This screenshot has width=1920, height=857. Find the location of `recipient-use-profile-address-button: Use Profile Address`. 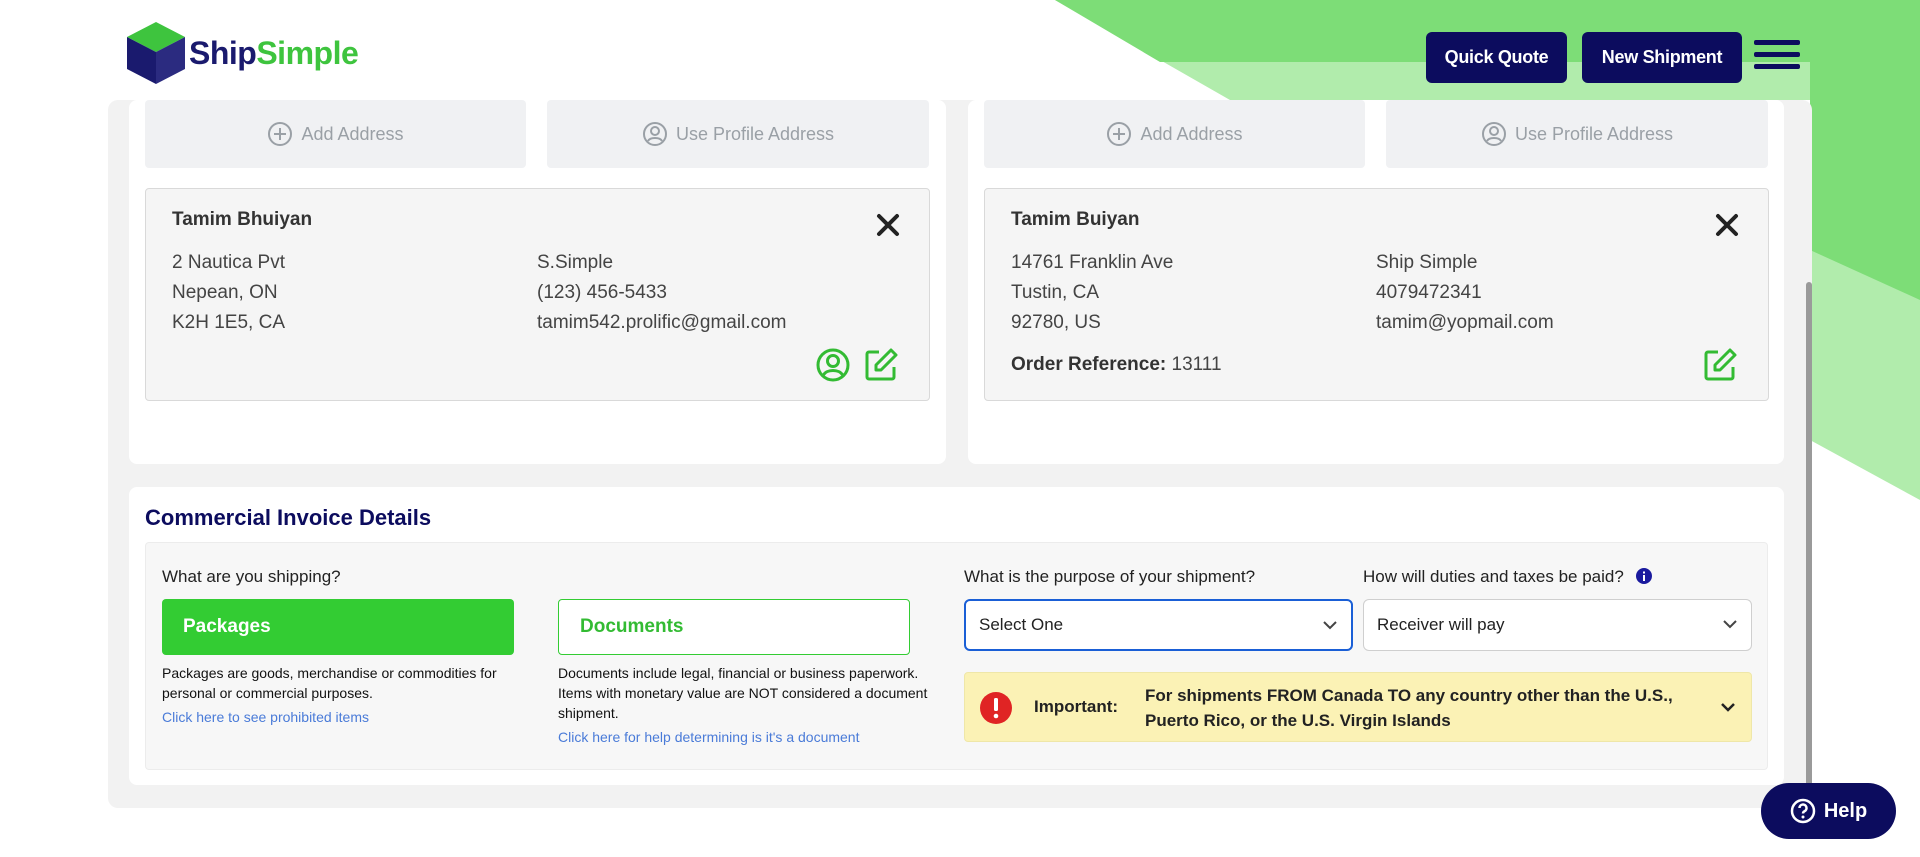

recipient-use-profile-address-button: Use Profile Address is located at coordinates (1577, 134).